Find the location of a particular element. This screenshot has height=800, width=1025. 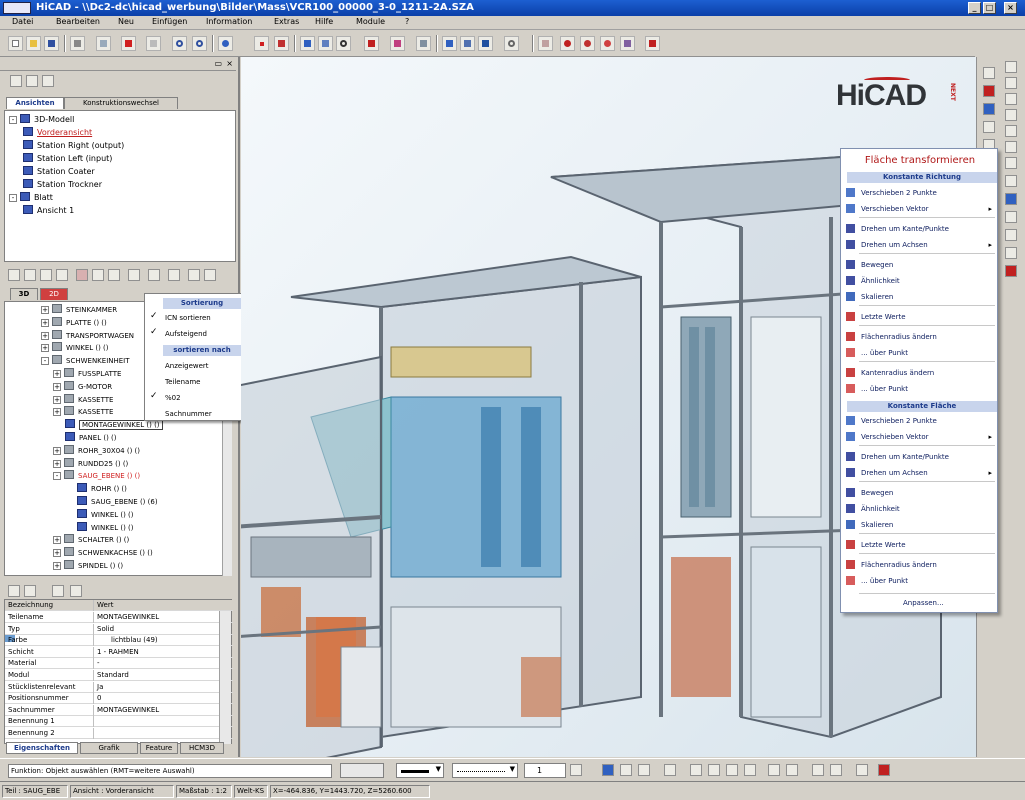

layer-list-icon is located at coordinates (423, 43).